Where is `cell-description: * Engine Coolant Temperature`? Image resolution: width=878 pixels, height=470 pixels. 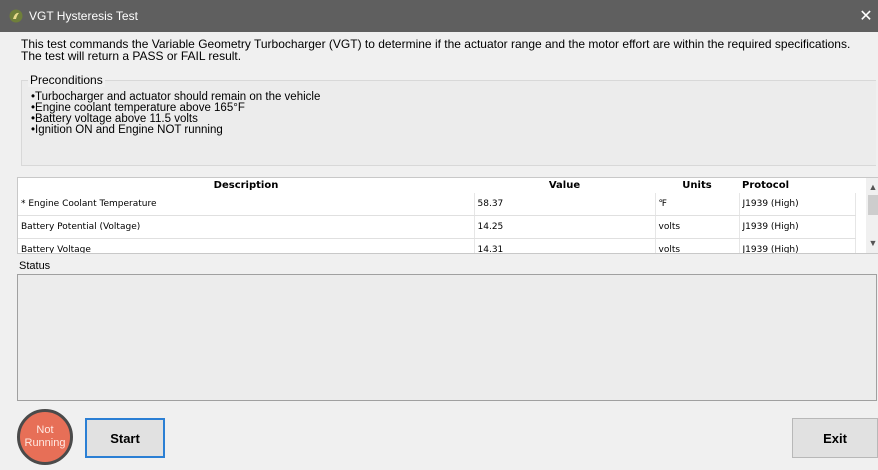 cell-description: * Engine Coolant Temperature is located at coordinates (246, 204).